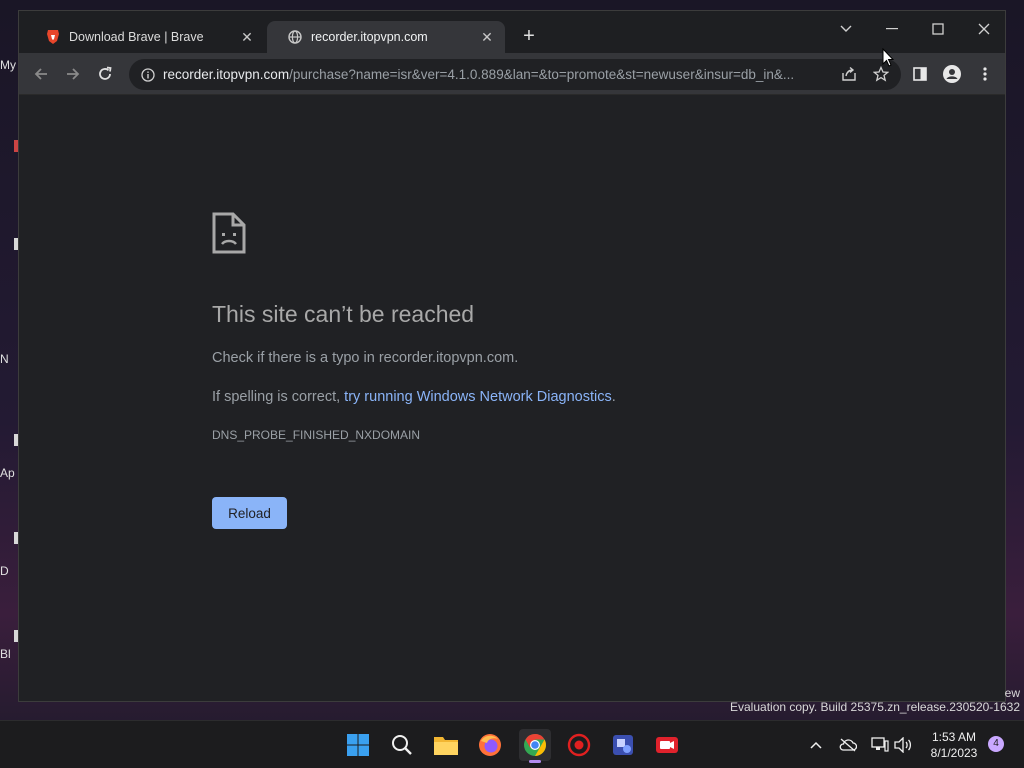 The height and width of the screenshot is (768, 1024). What do you see at coordinates (136, 37) in the screenshot?
I see `tab-title: Download Brave | Brave` at bounding box center [136, 37].